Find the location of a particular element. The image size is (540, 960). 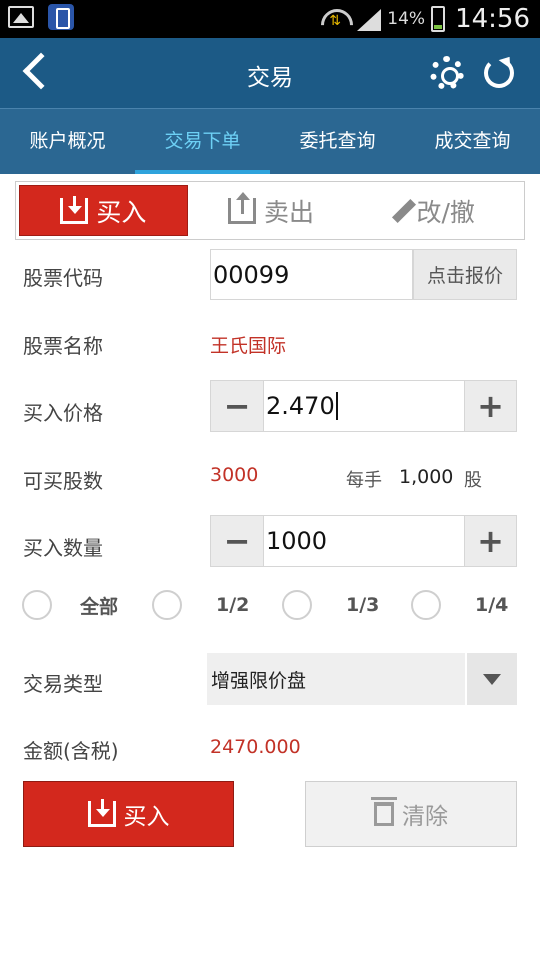

segment-sell: 卖出 is located at coordinates (271, 210).